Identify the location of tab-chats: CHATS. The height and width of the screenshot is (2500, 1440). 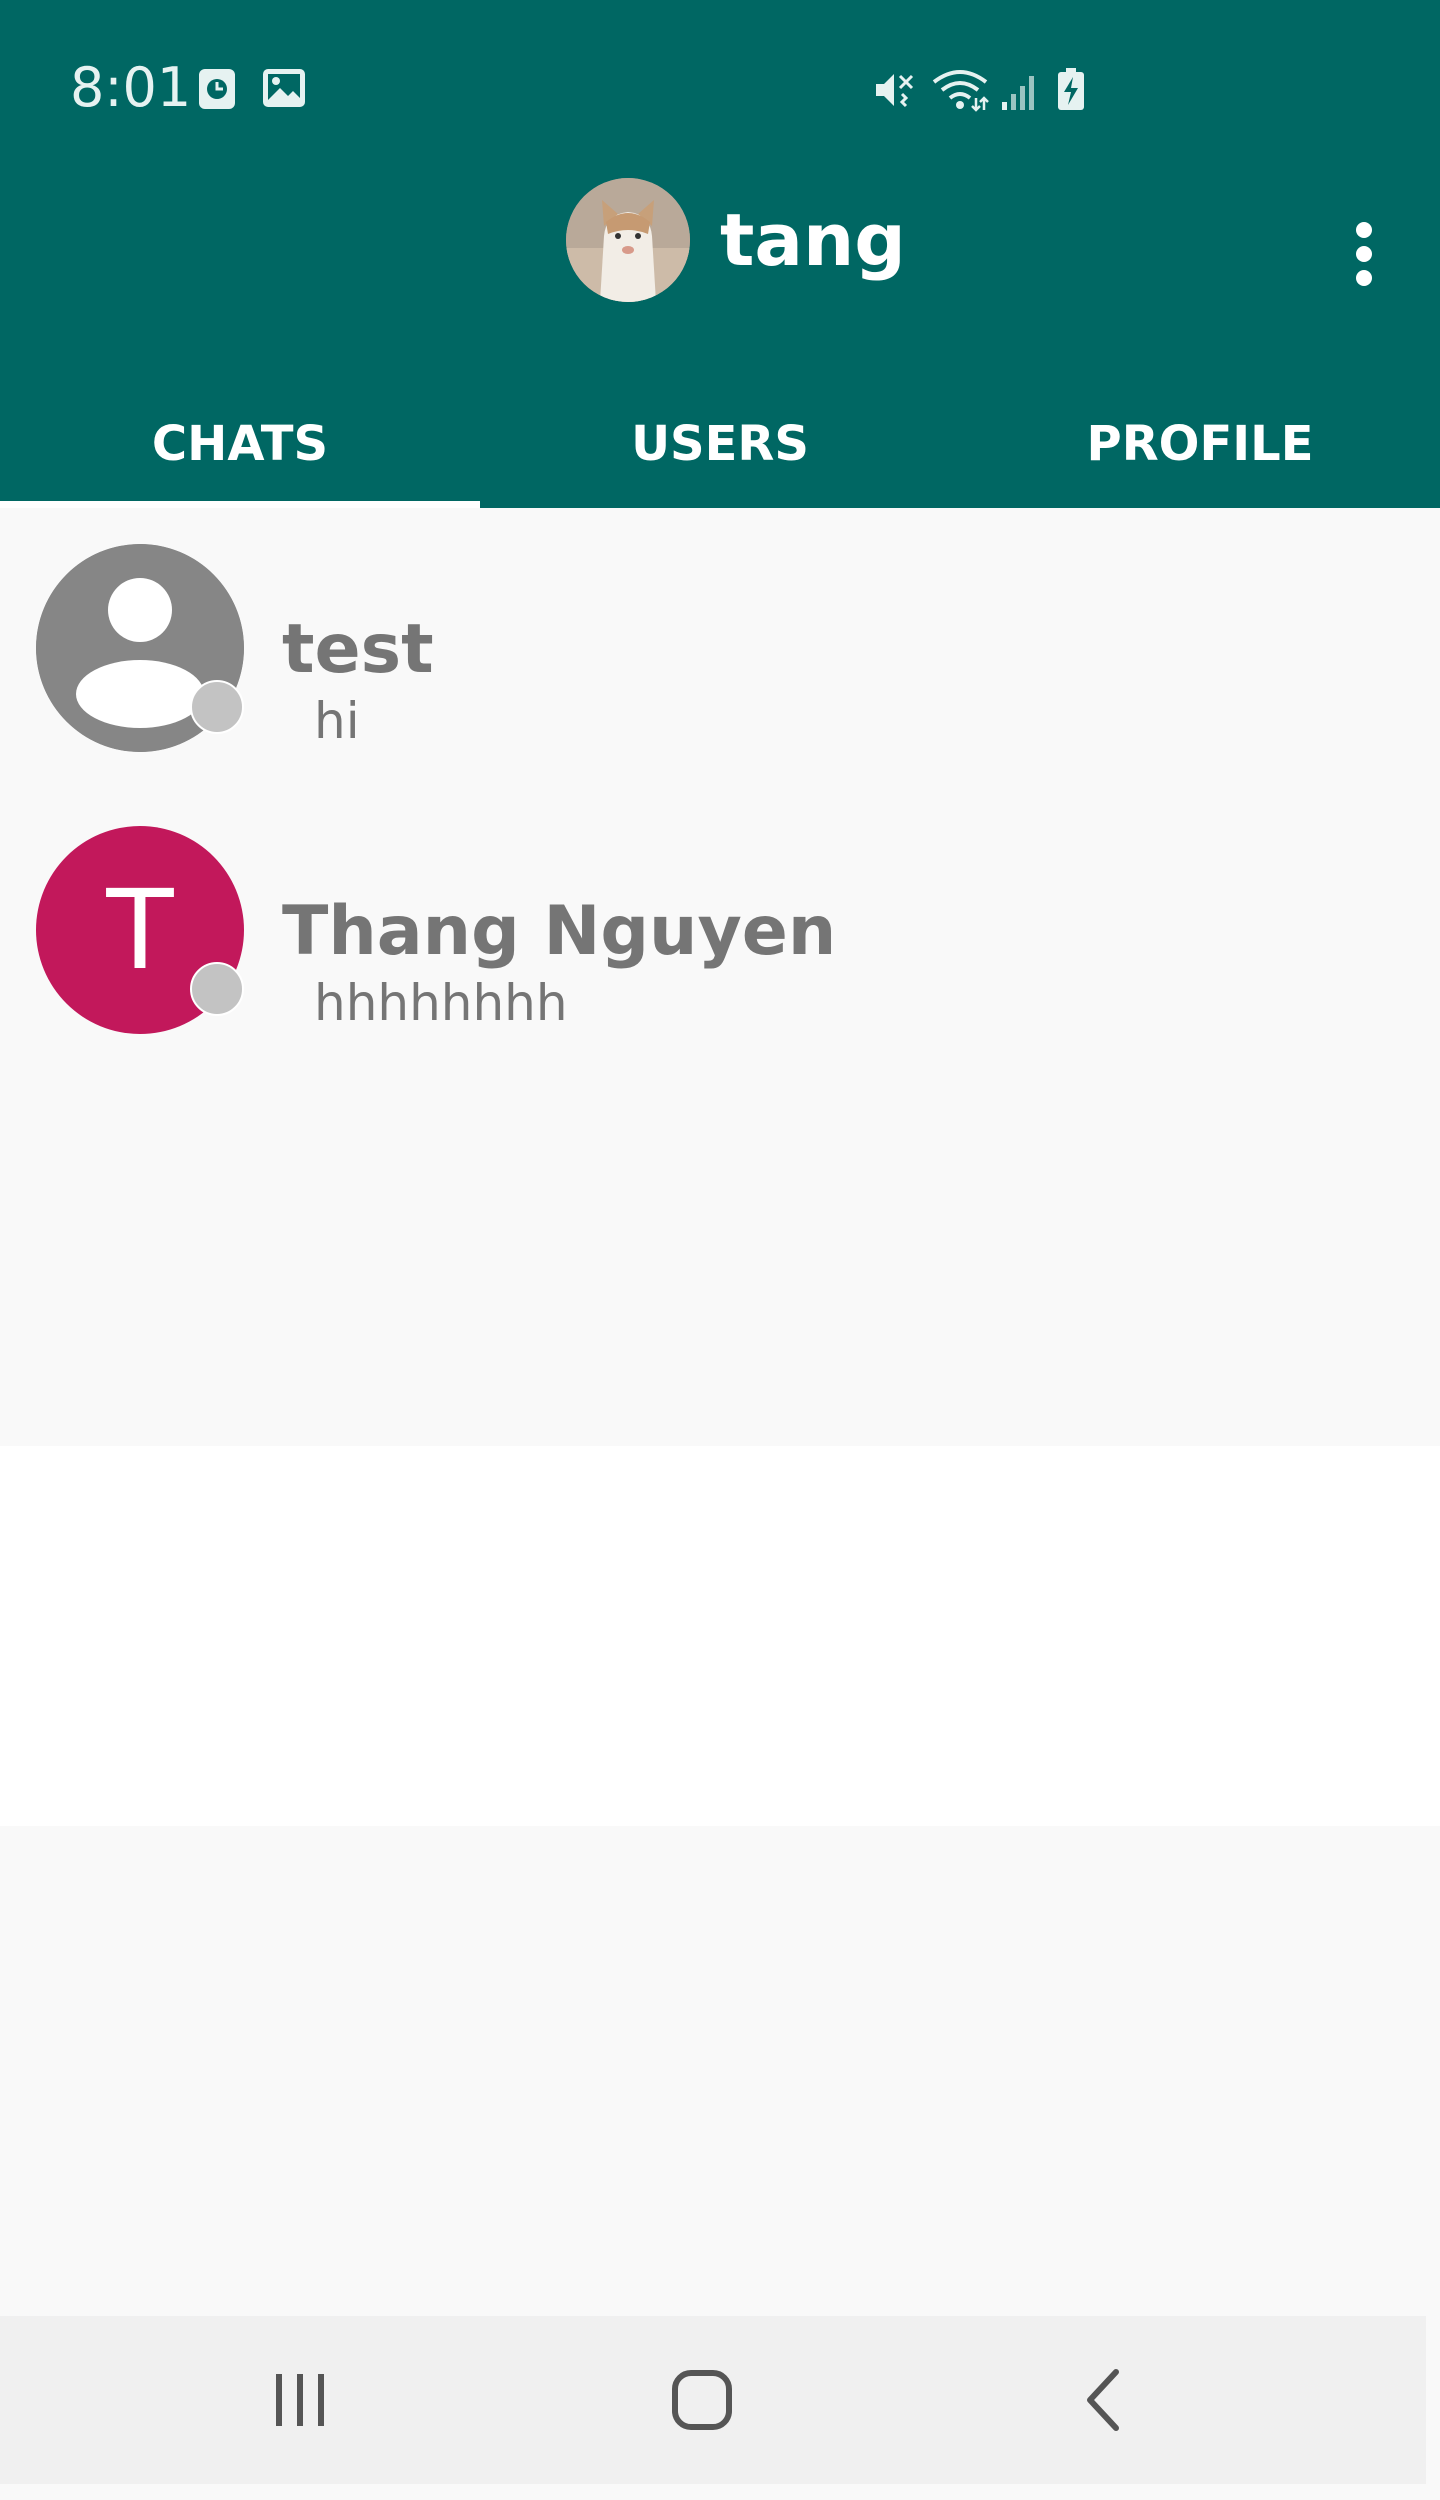
(240, 444).